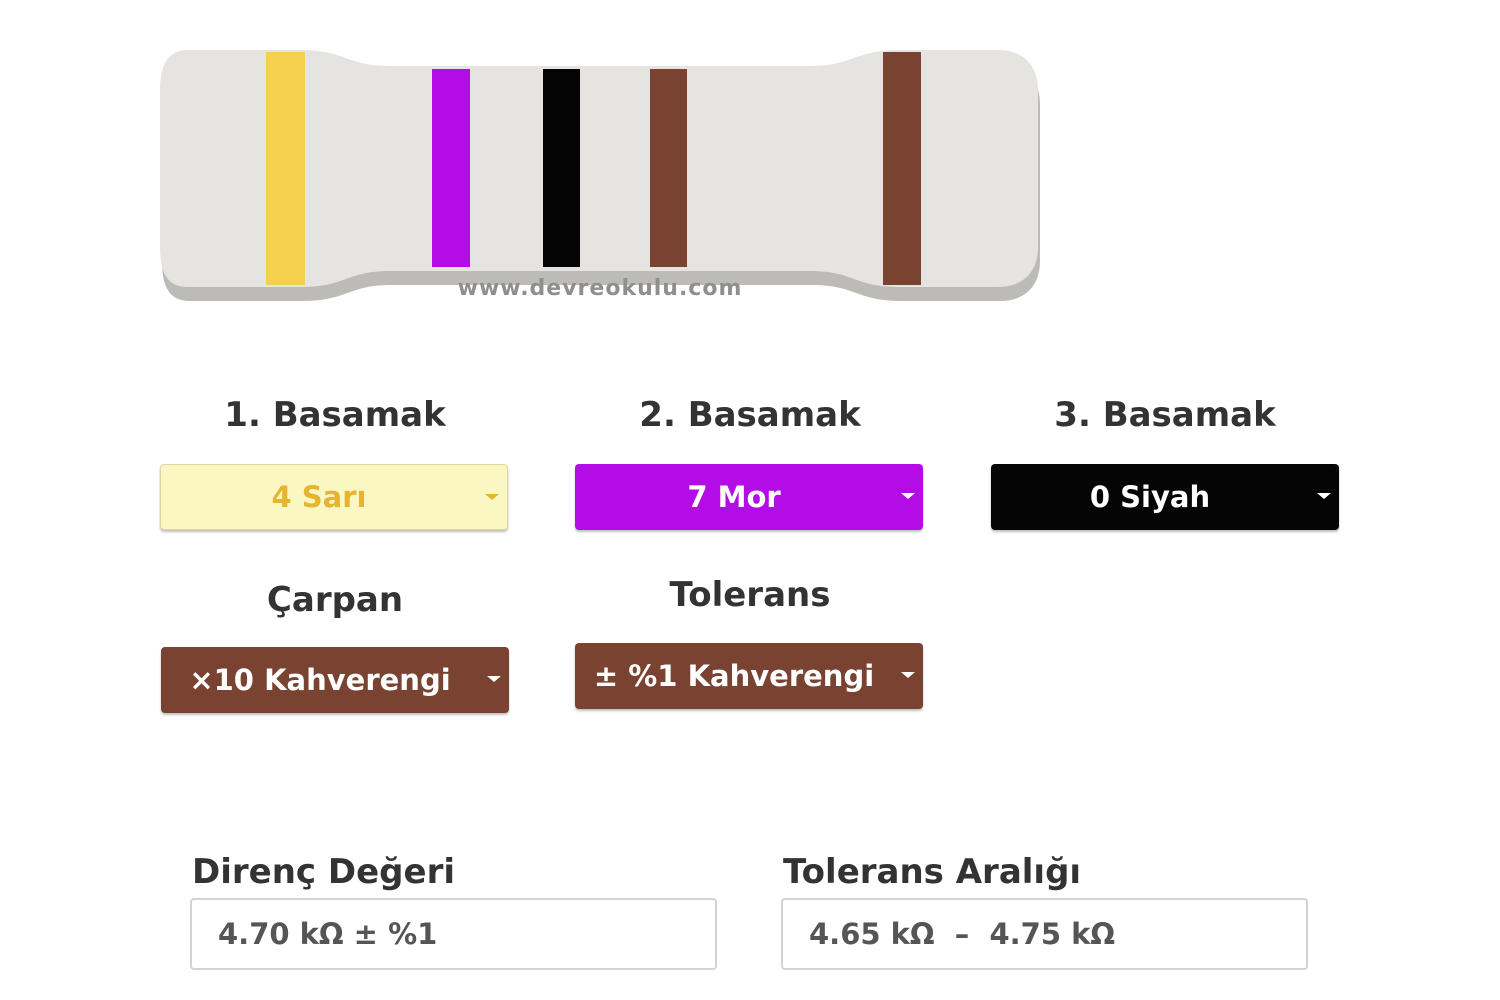 Image resolution: width=1500 pixels, height=1000 pixels. What do you see at coordinates (902, 168) in the screenshot?
I see `band-tolerance` at bounding box center [902, 168].